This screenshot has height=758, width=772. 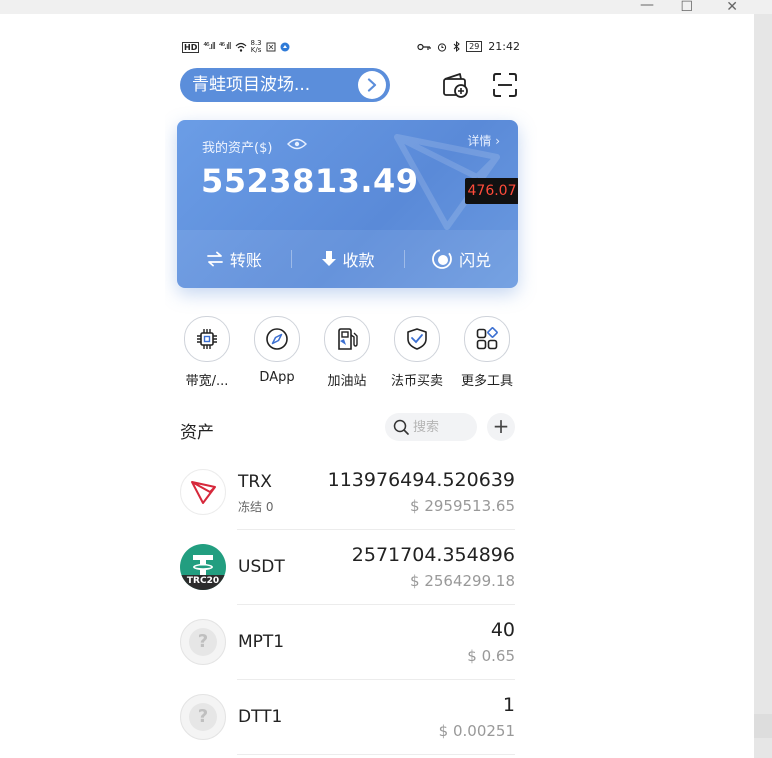 I want to click on transfer-label: 转账, so click(x=245, y=260).